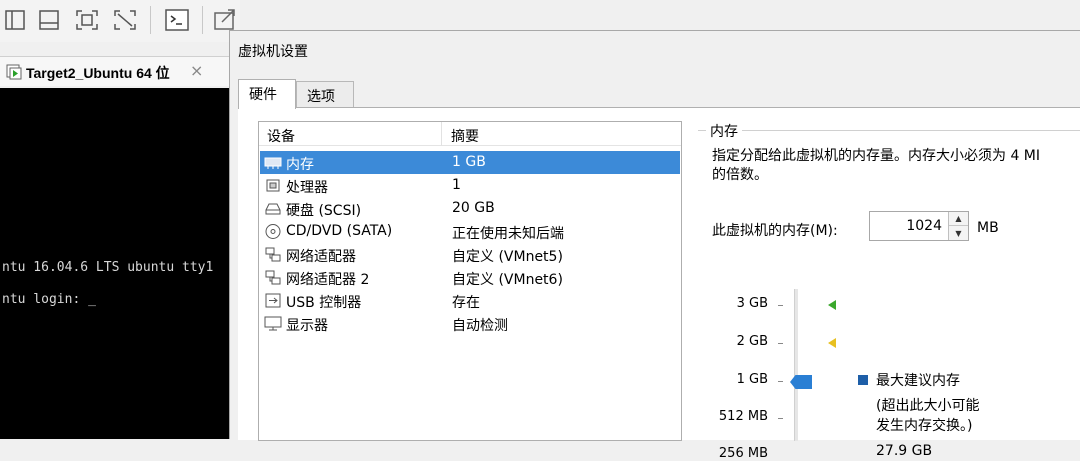  Describe the element at coordinates (927, 416) in the screenshot. I see `legend-note: (超出此大小可能 发生内存交换。)` at that location.